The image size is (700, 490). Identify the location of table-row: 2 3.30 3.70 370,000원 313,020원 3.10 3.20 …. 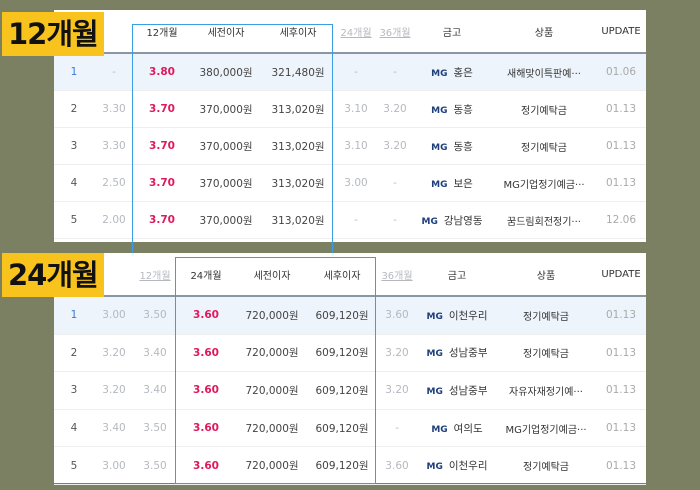
(350, 109).